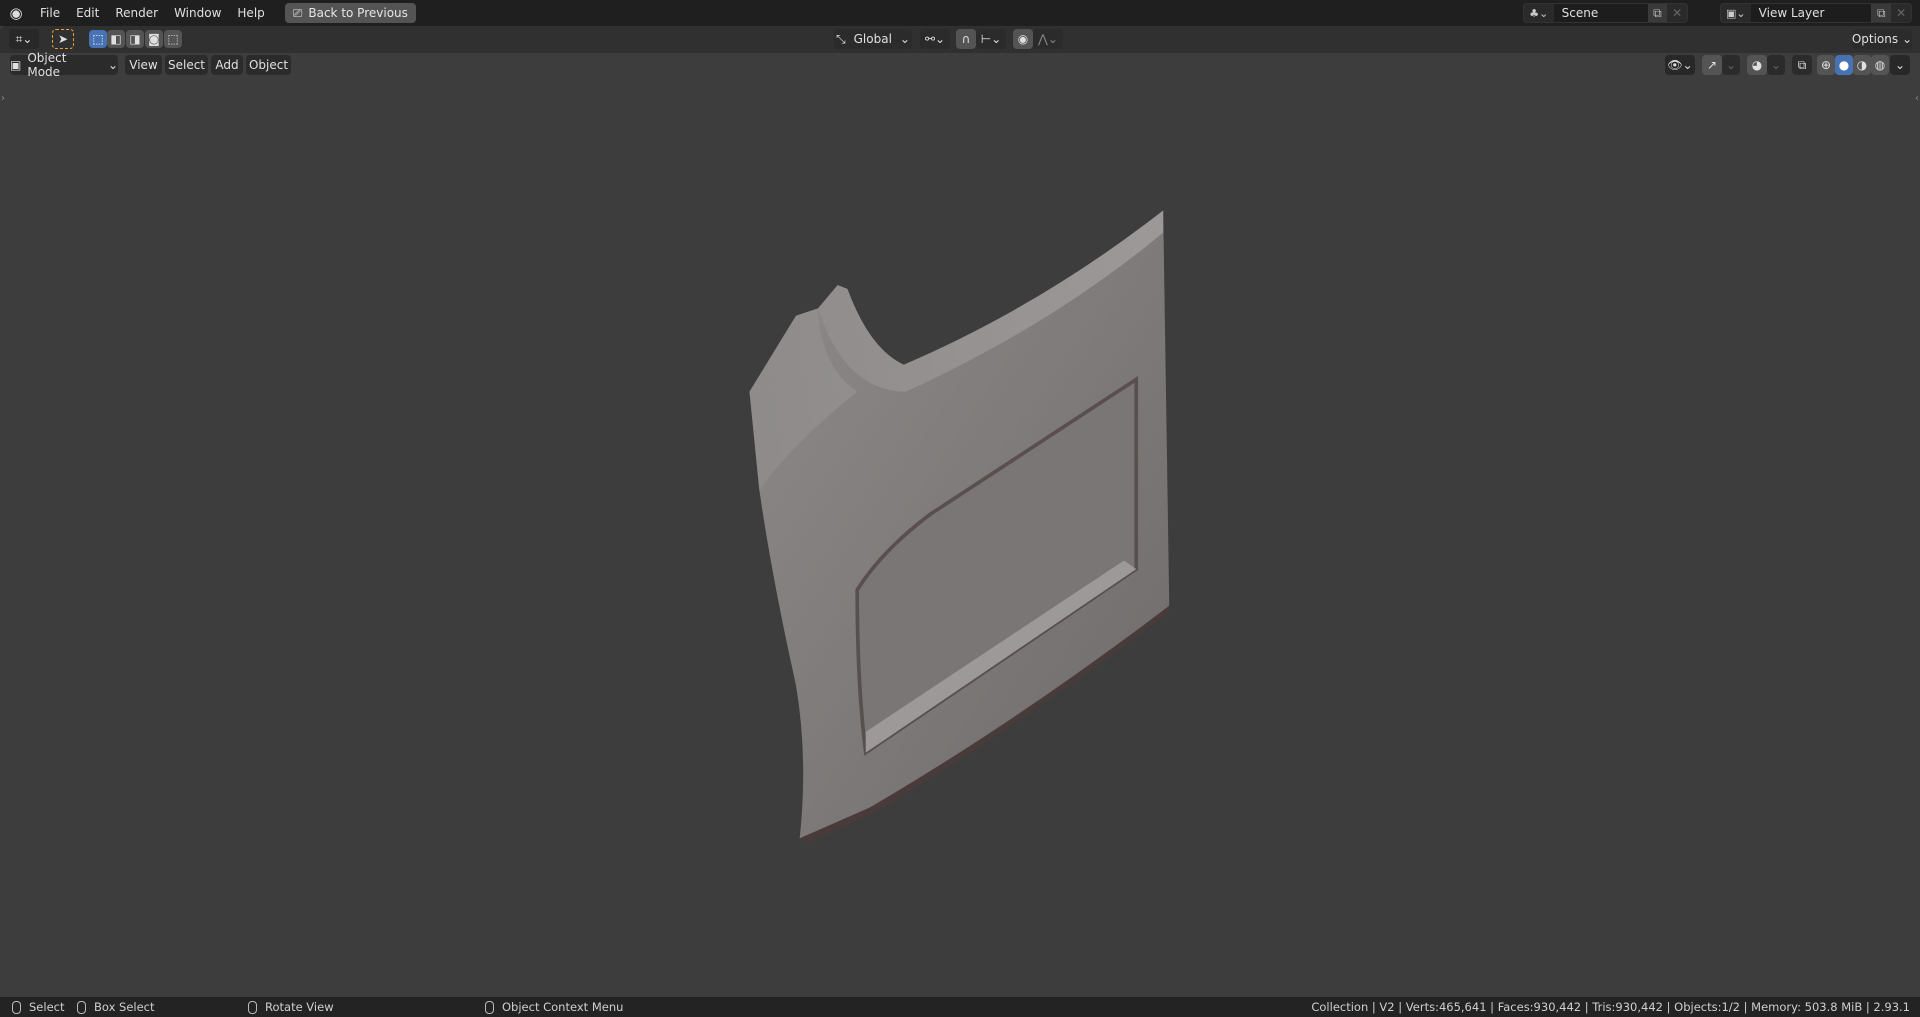  What do you see at coordinates (299, 1007) in the screenshot?
I see `status-rotate-view: Rotate View` at bounding box center [299, 1007].